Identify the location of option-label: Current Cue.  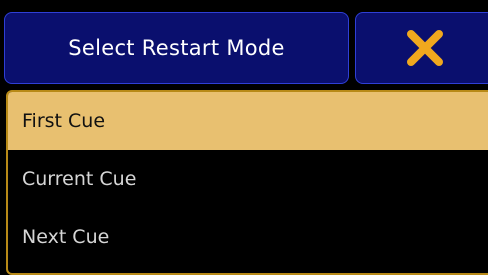
(79, 179).